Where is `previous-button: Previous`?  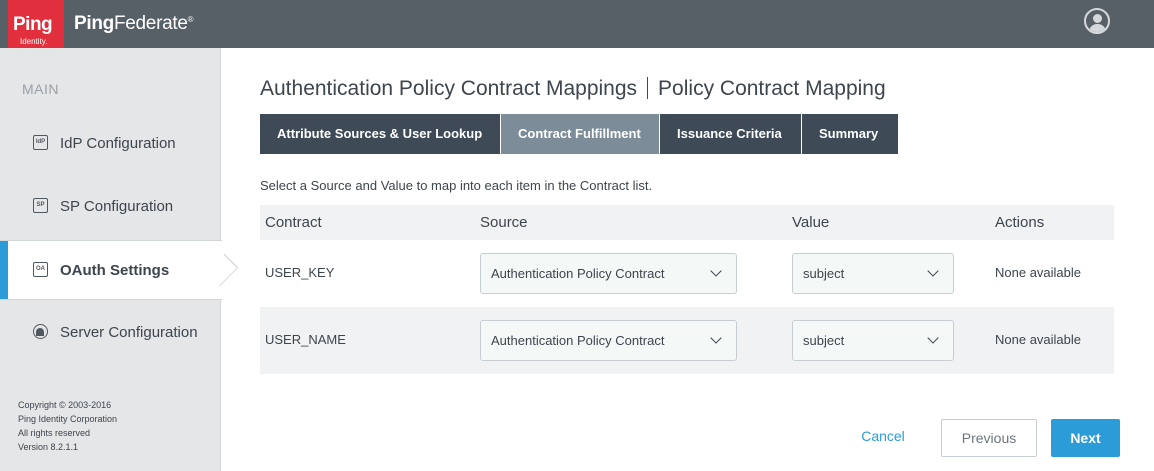
previous-button: Previous is located at coordinates (989, 438).